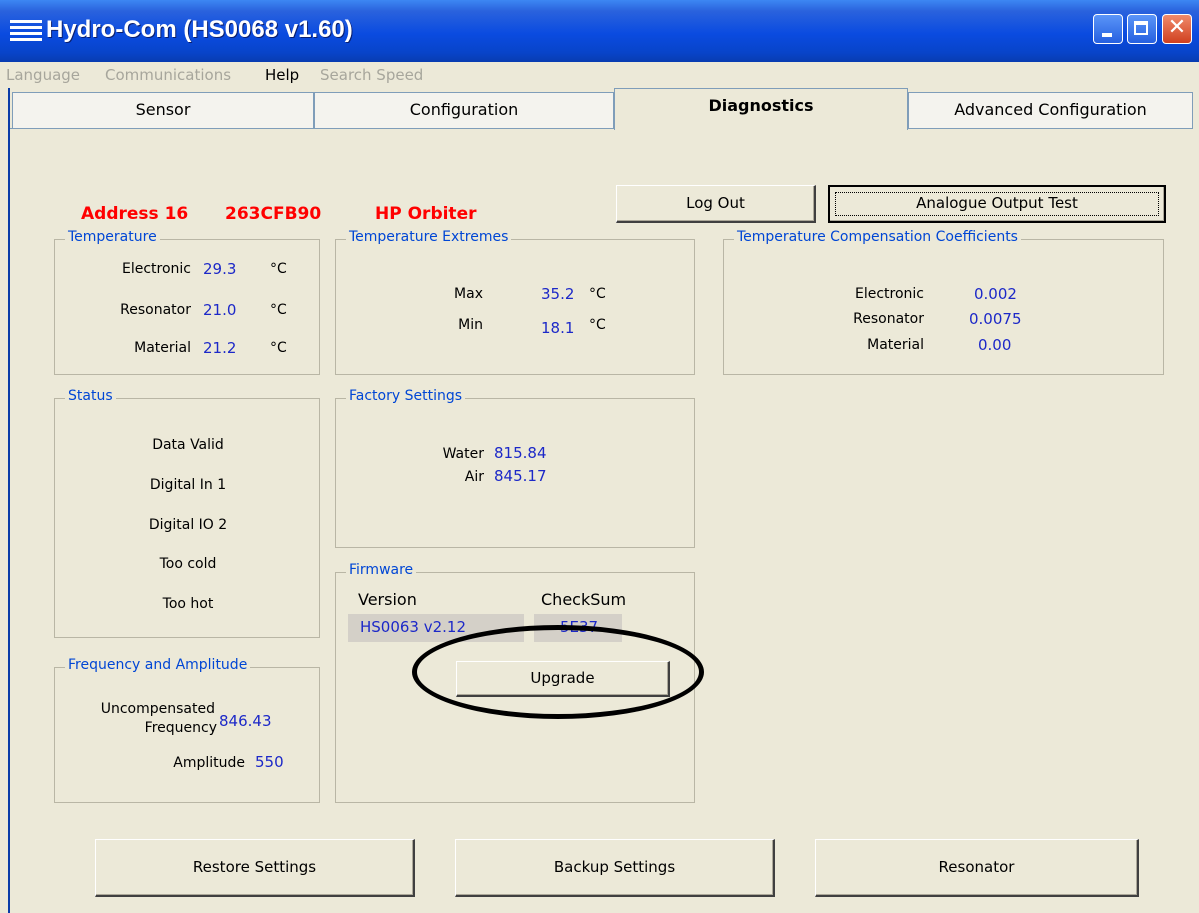 The height and width of the screenshot is (913, 1199). Describe the element at coordinates (273, 214) in the screenshot. I see `sensor-serial: 263CFB90` at that location.